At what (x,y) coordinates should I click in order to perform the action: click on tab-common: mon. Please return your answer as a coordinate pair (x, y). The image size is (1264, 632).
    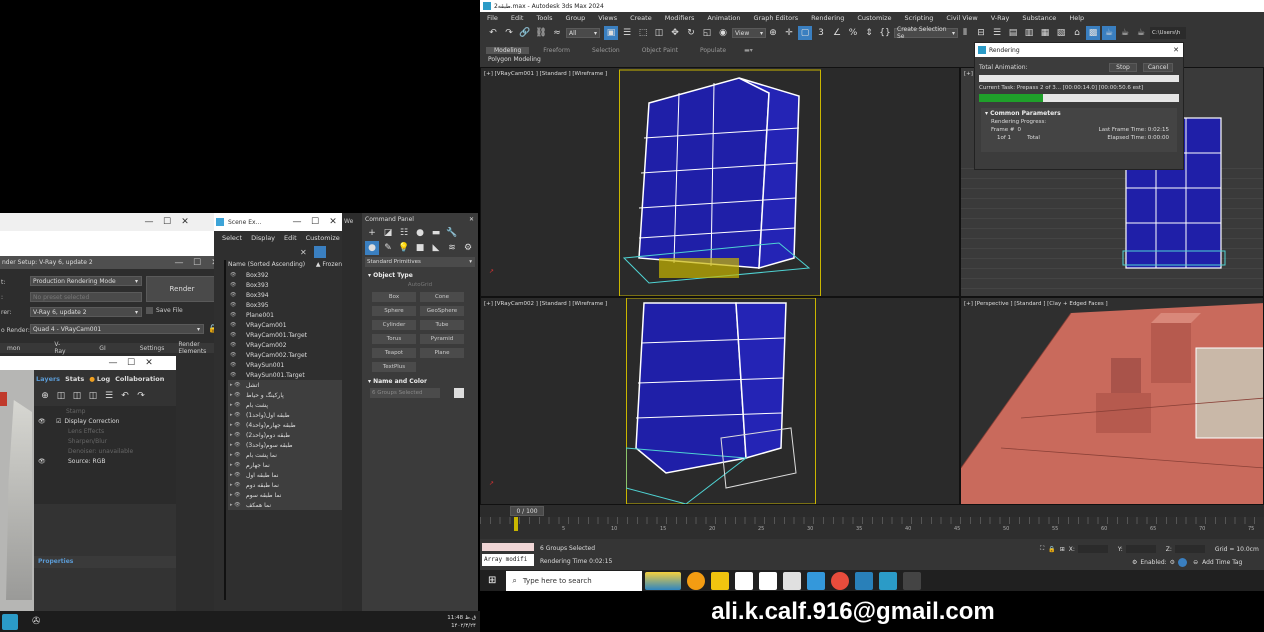
    Looking at the image, I should click on (13, 348).